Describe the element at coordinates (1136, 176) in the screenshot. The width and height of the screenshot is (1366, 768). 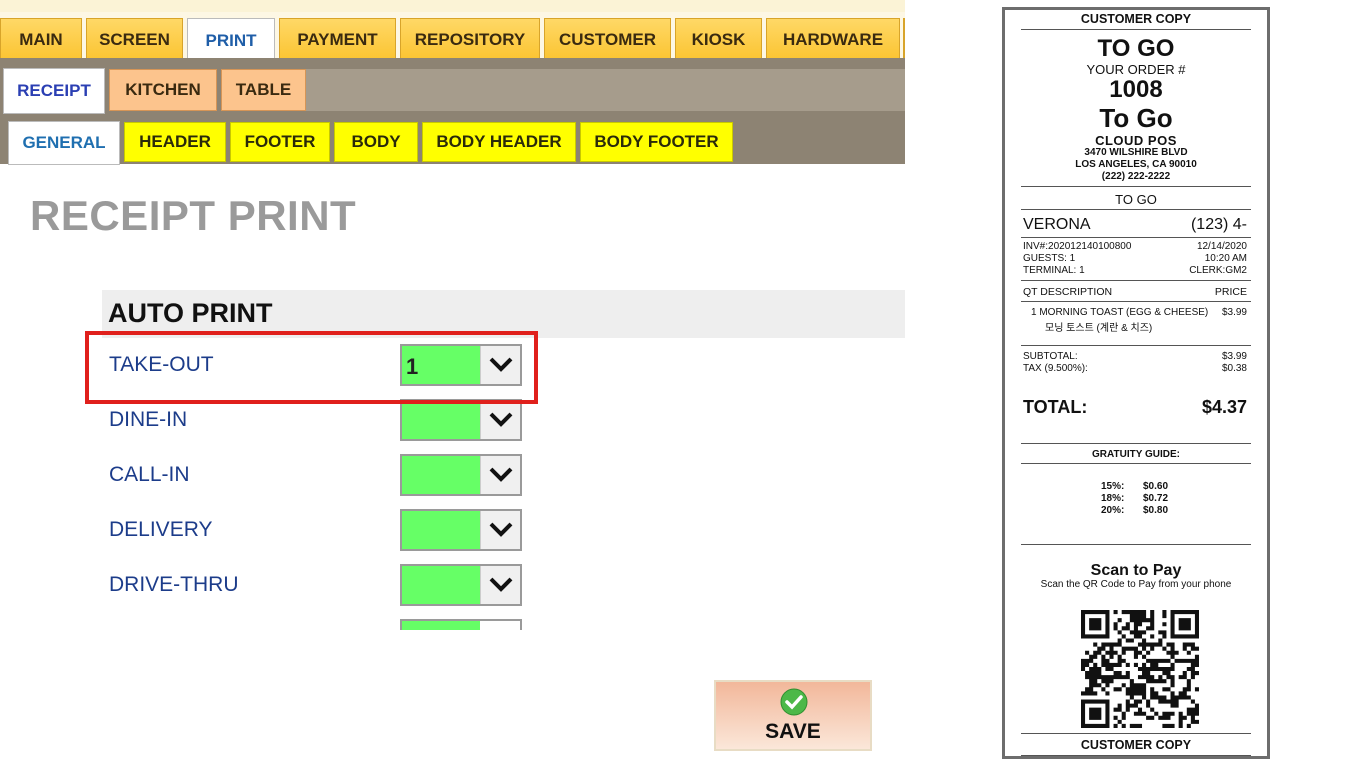
I see `store-phone: (222) 222-2222` at that location.